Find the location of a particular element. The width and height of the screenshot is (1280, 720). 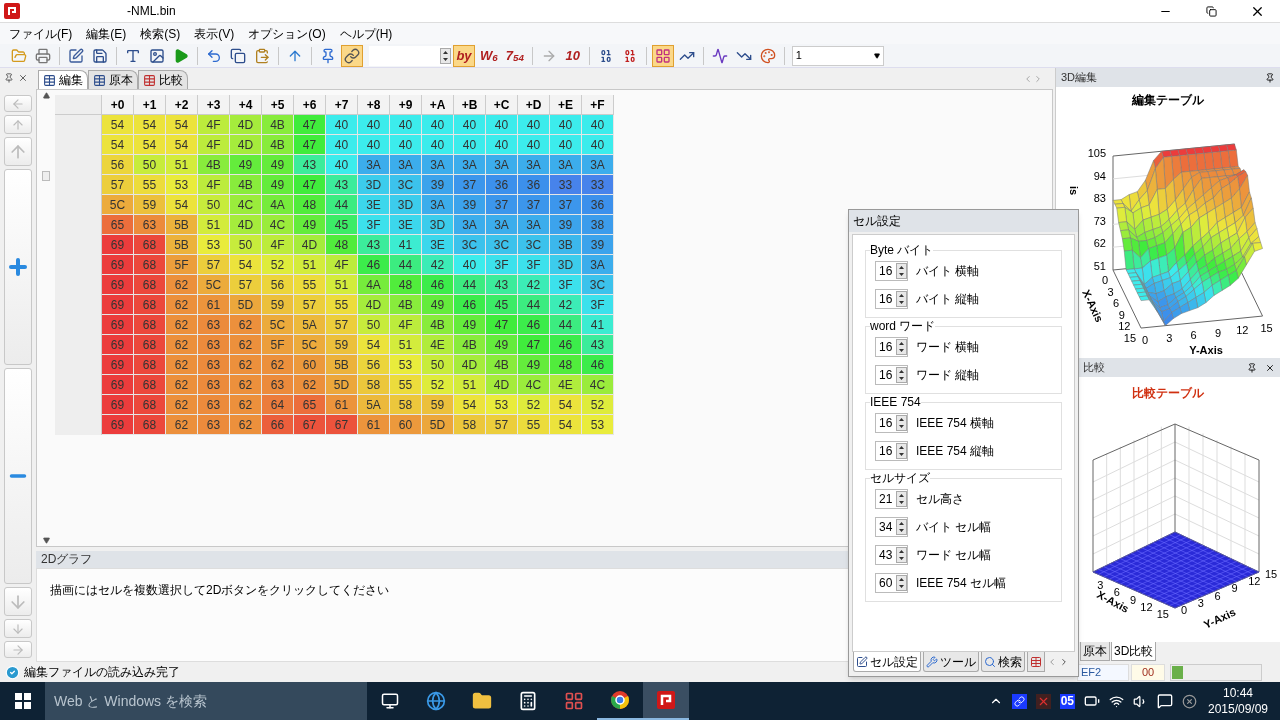

grid-icon is located at coordinates (662, 55).